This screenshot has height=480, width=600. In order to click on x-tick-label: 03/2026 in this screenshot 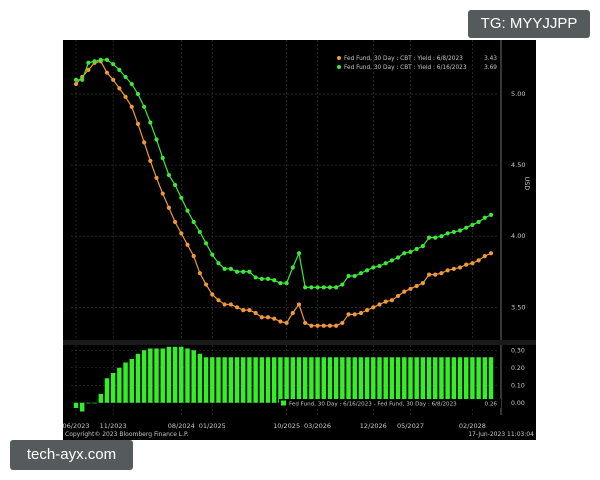, I will do `click(317, 426)`.